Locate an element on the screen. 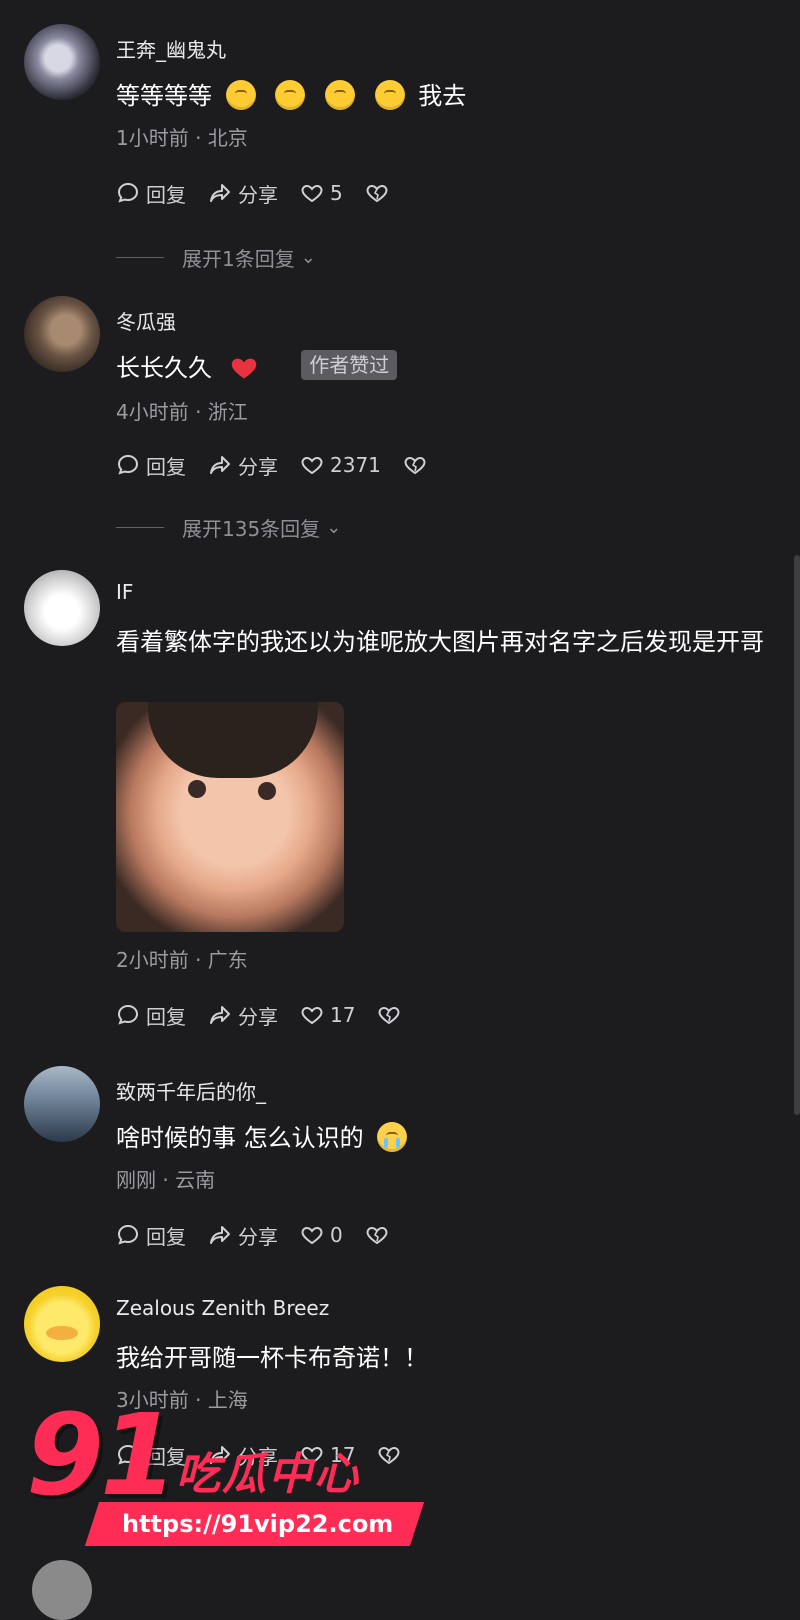 This screenshot has width=800, height=1620. comment-text: 长长久久 作者赞过 is located at coordinates (441, 368).